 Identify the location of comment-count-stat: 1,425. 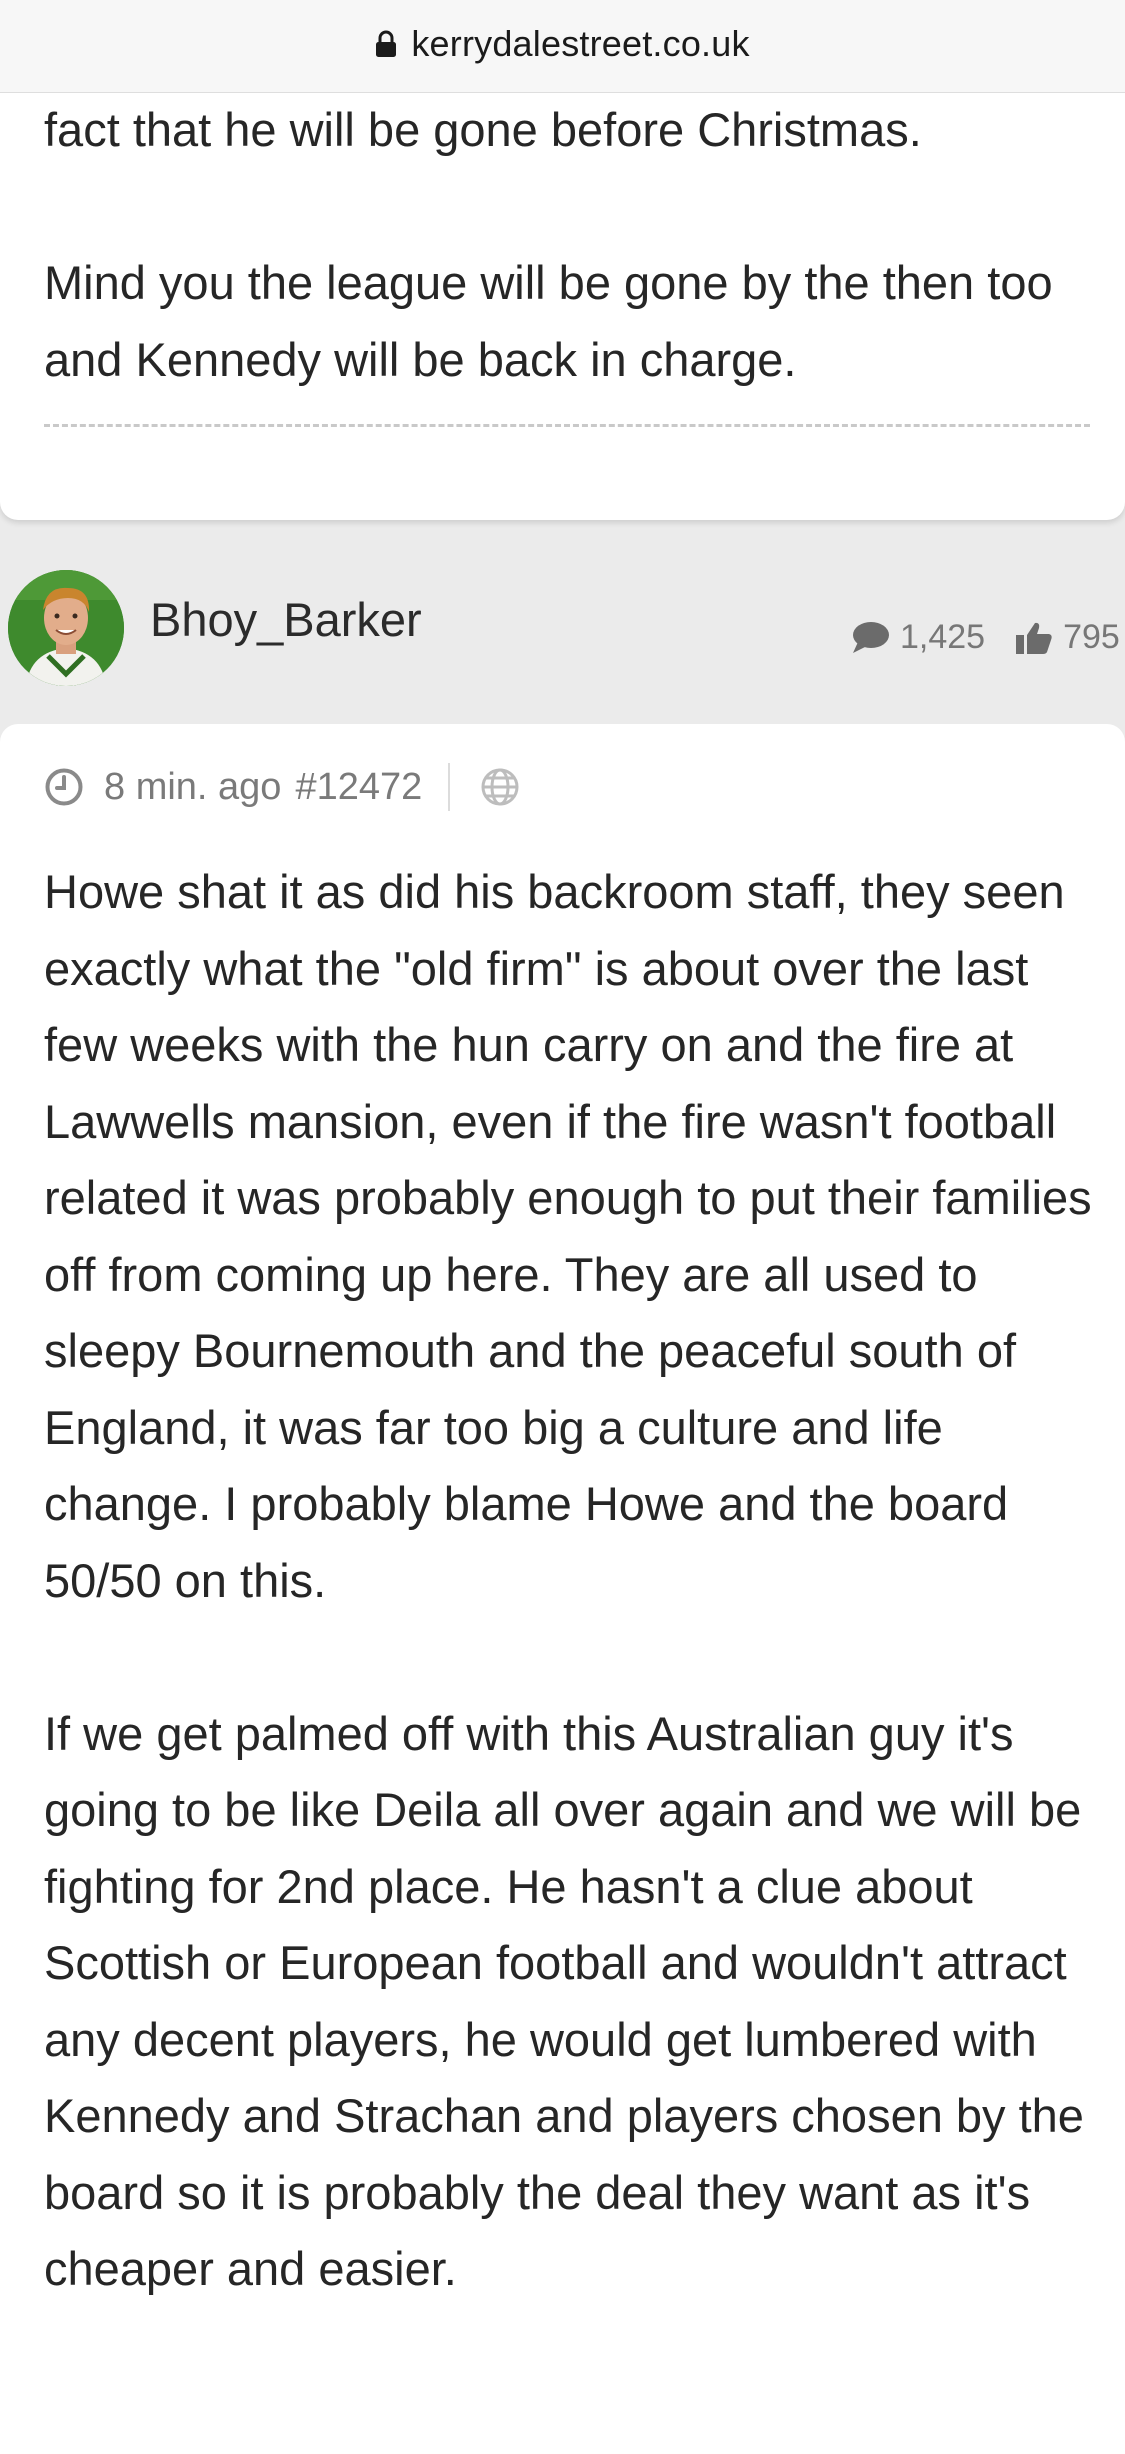
(917, 637).